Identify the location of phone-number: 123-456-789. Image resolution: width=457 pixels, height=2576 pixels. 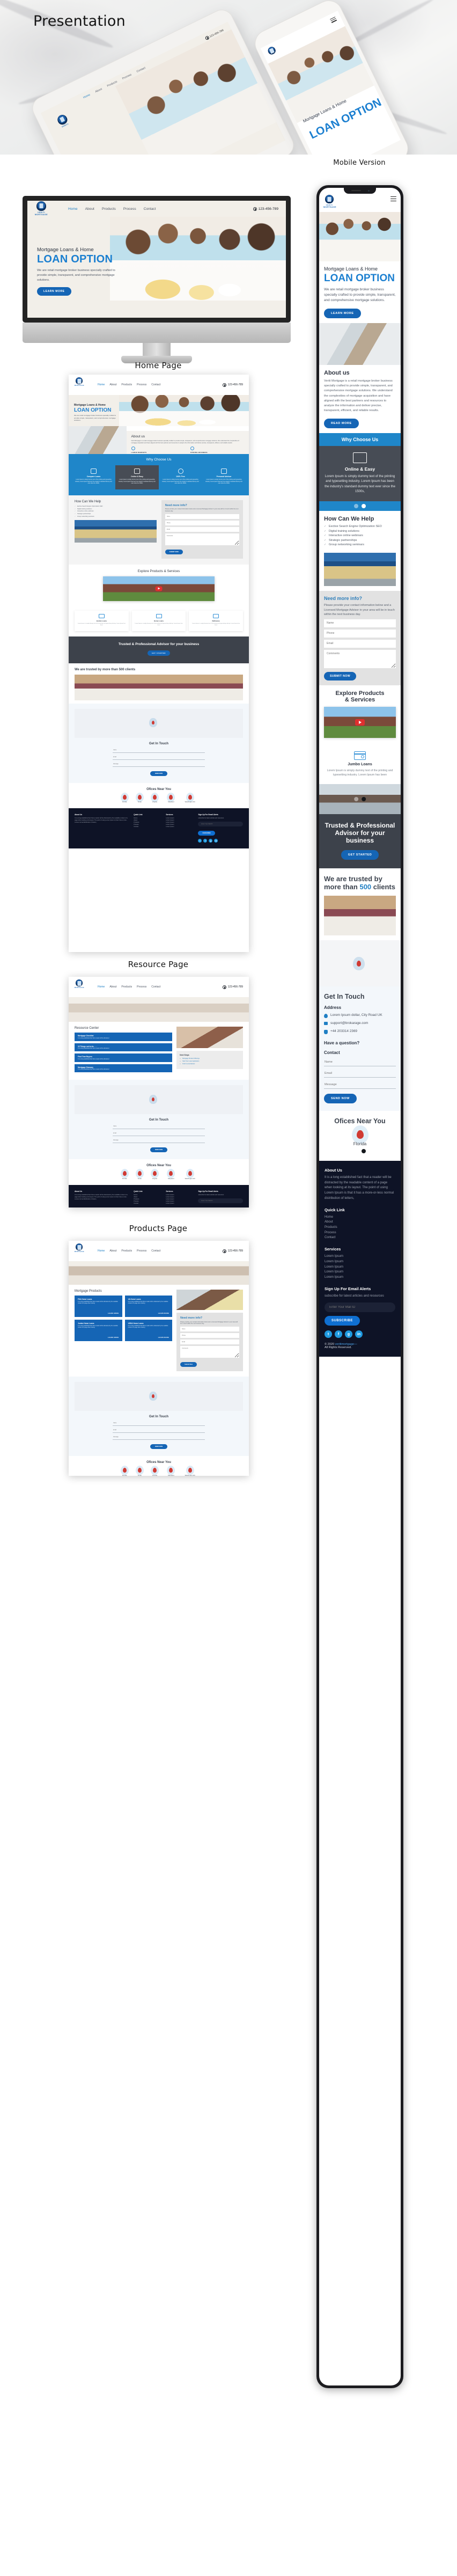
(233, 385).